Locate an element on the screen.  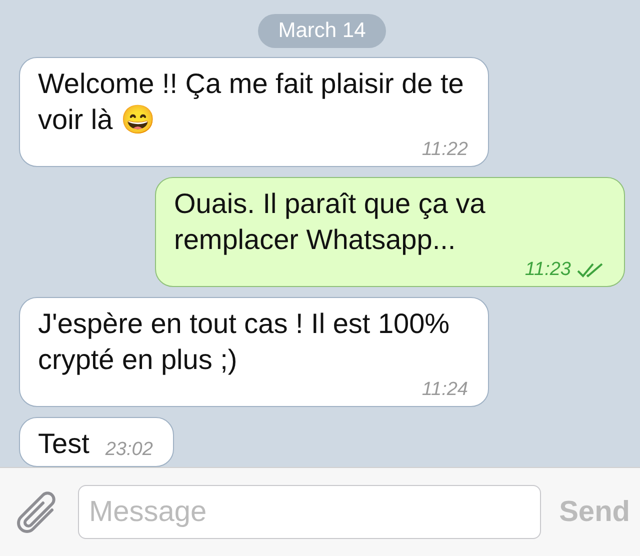
message-time: 23:02 is located at coordinates (129, 450).